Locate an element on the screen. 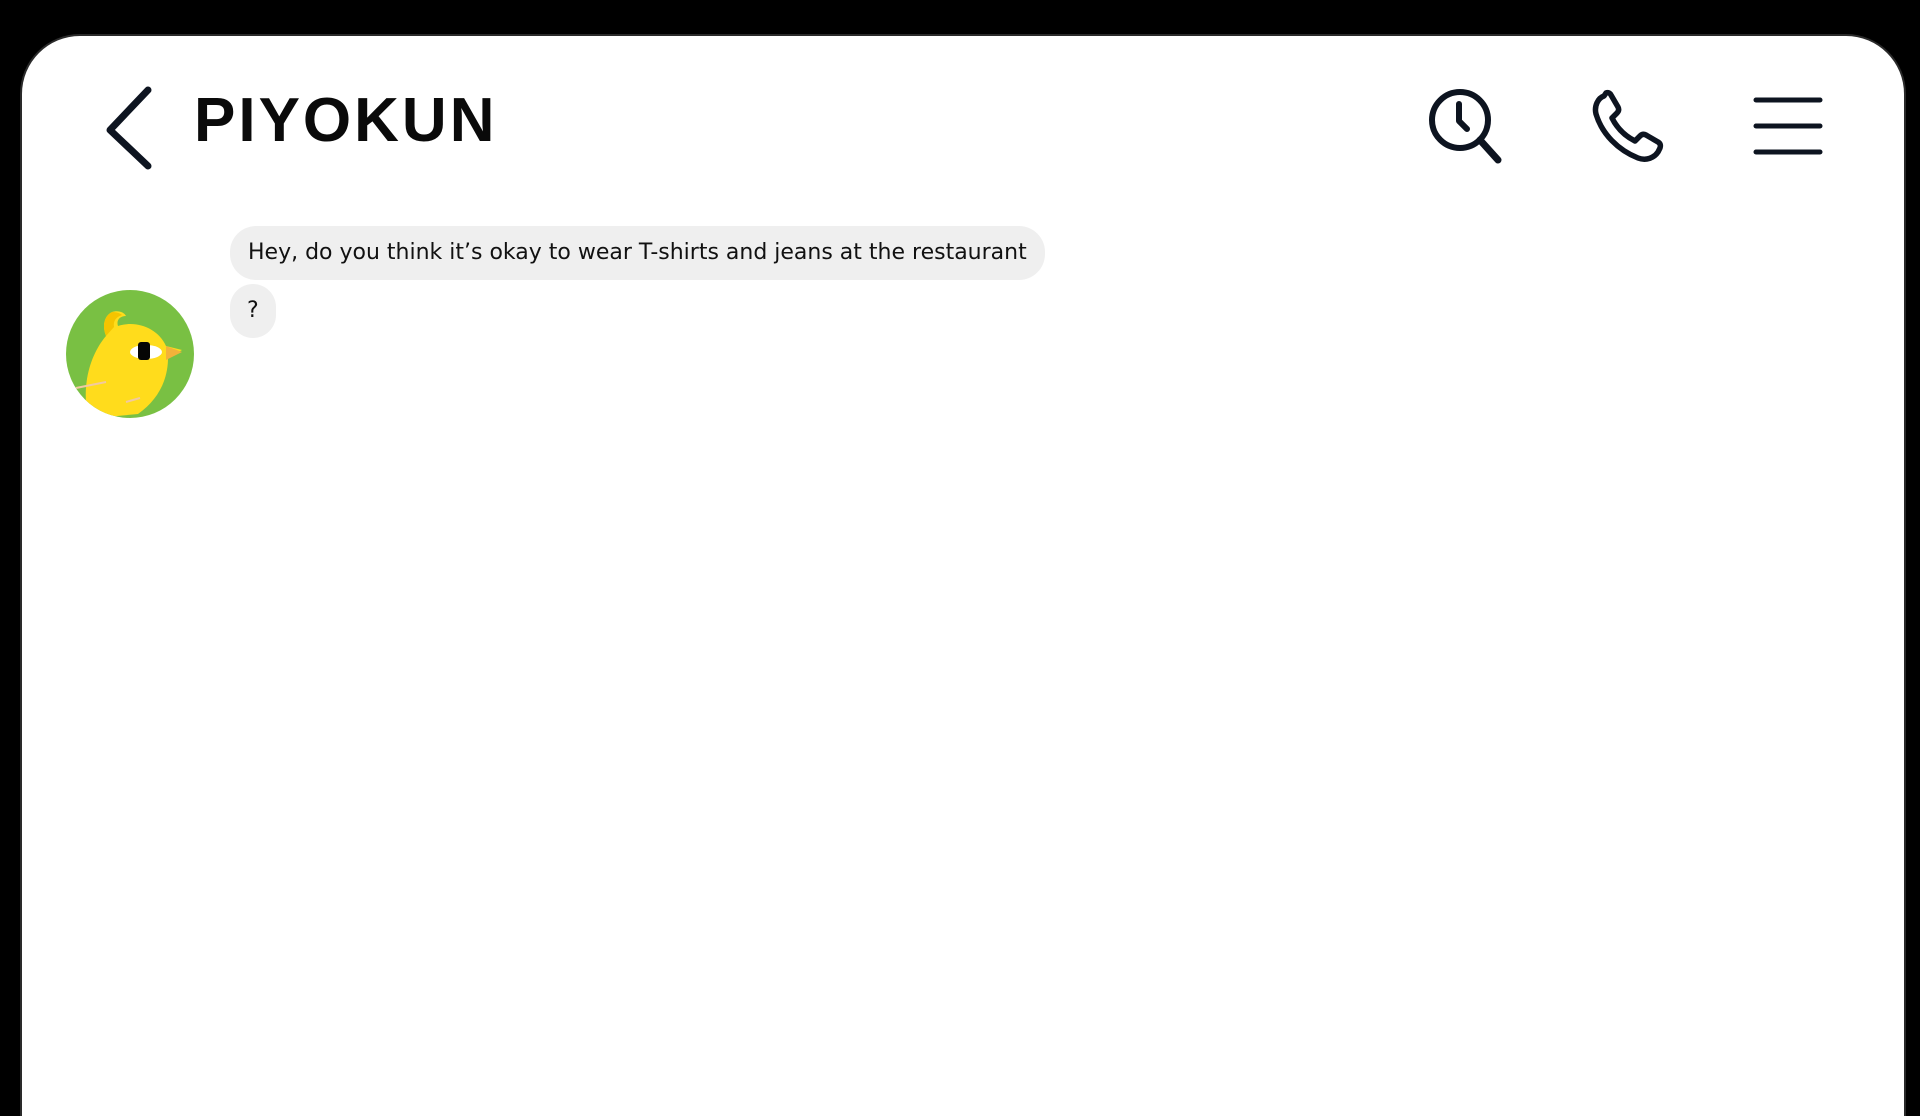  call-button is located at coordinates (1628, 126).